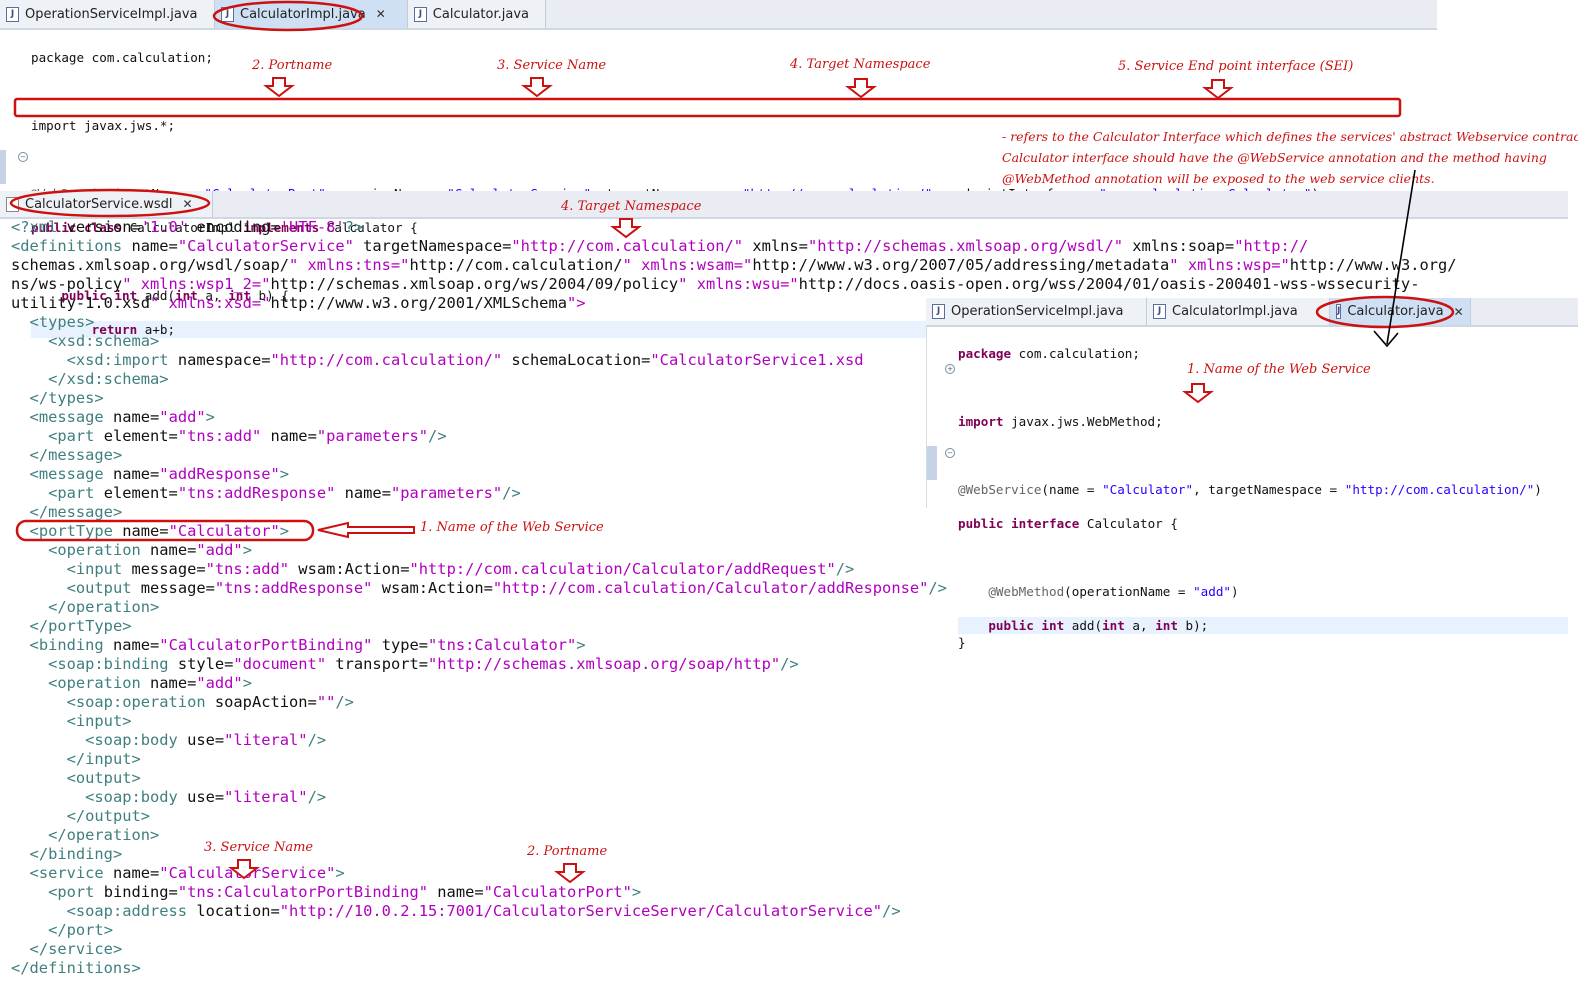  Describe the element at coordinates (76, 968) in the screenshot. I see `wsdl-line: </definitions>` at that location.